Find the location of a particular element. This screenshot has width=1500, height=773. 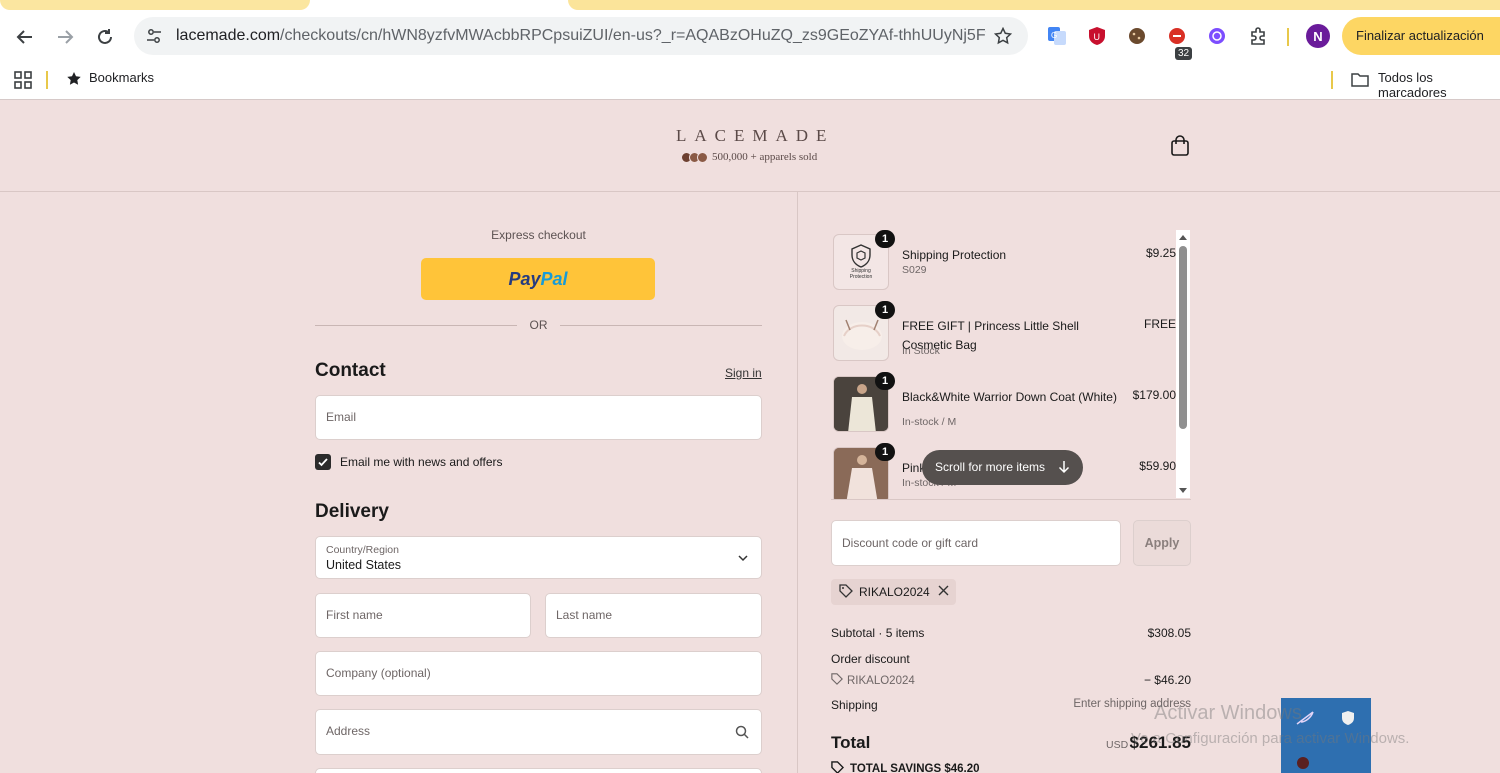

item-variant: In Stock is located at coordinates (921, 351).